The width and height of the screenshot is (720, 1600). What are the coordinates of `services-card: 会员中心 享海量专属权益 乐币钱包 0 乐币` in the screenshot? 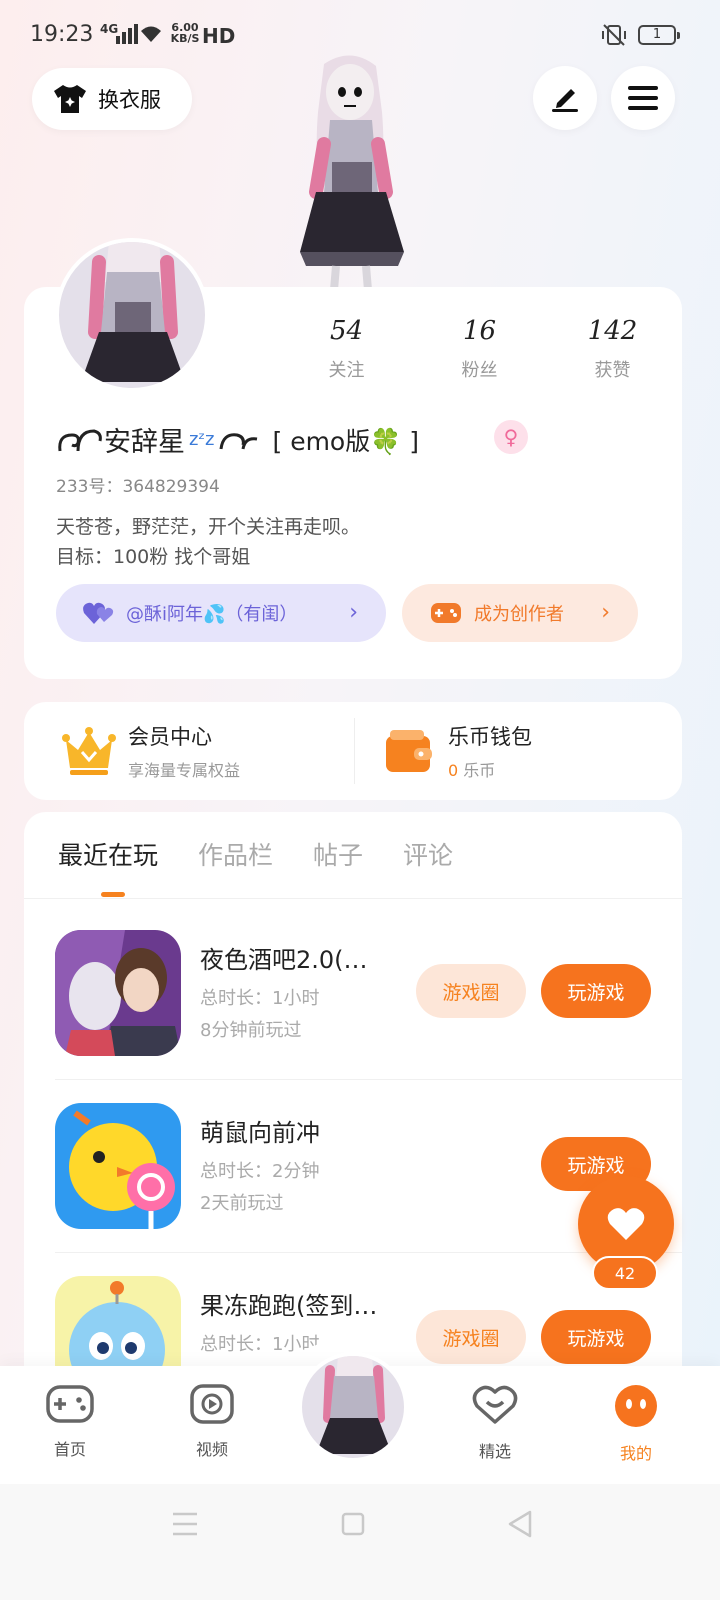 It's located at (353, 751).